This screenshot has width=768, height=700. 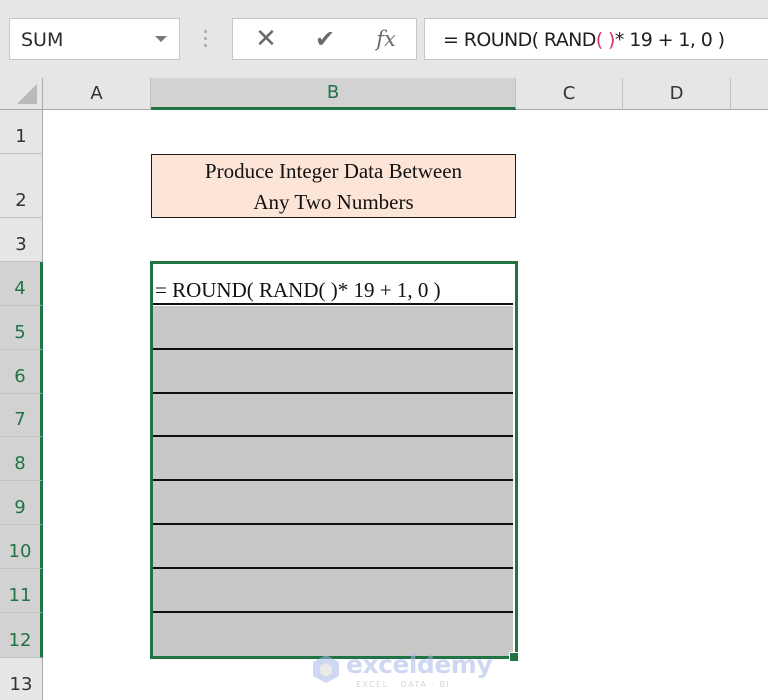 What do you see at coordinates (419, 664) in the screenshot?
I see `watermark-brand: exceldemy` at bounding box center [419, 664].